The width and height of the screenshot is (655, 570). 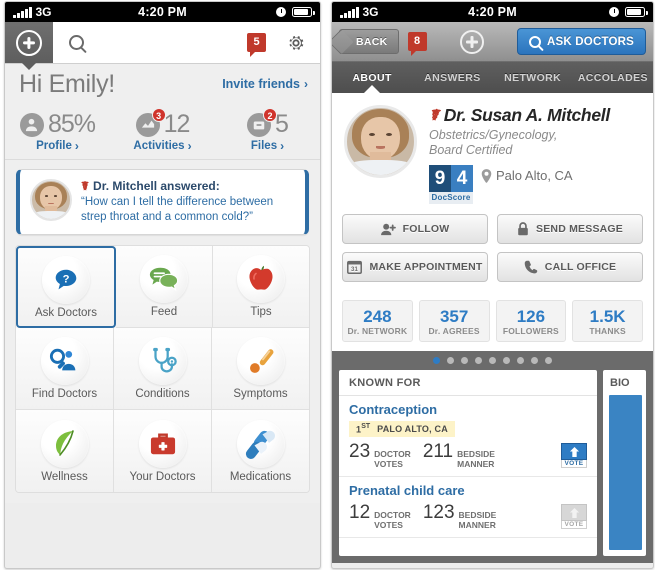 I want to click on known-for-item-prenatal: Prenatal child care 12 DOCTOR VOTES 123, so click(x=468, y=508).